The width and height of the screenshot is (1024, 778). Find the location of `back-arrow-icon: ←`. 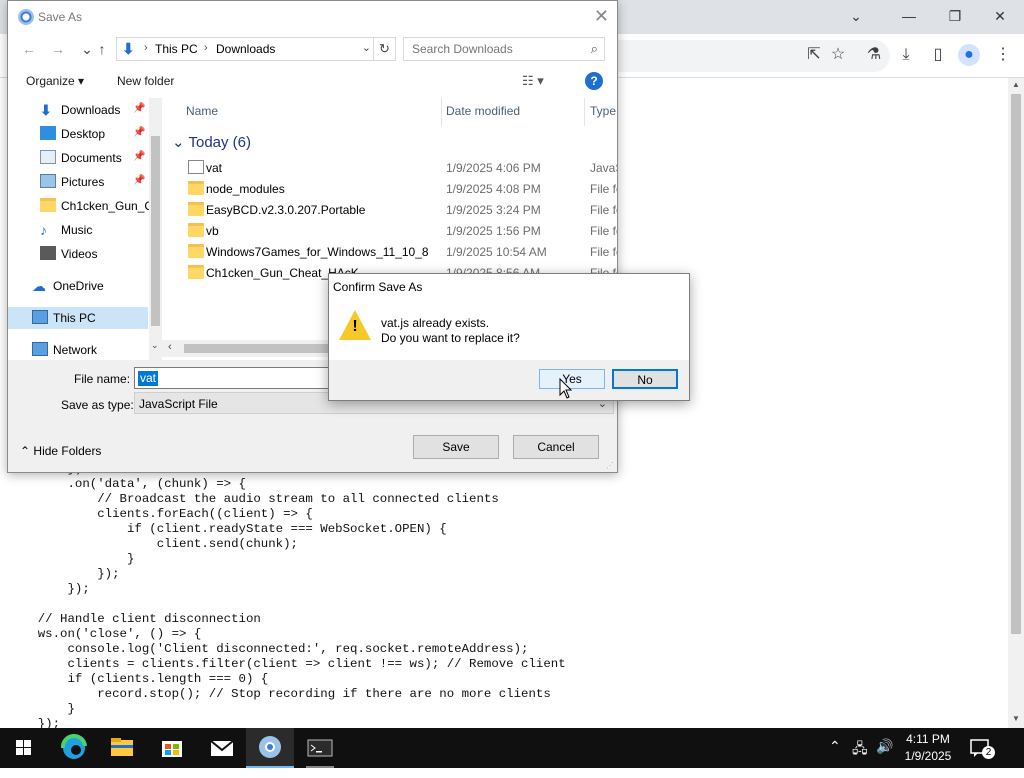

back-arrow-icon: ← is located at coordinates (29, 49).